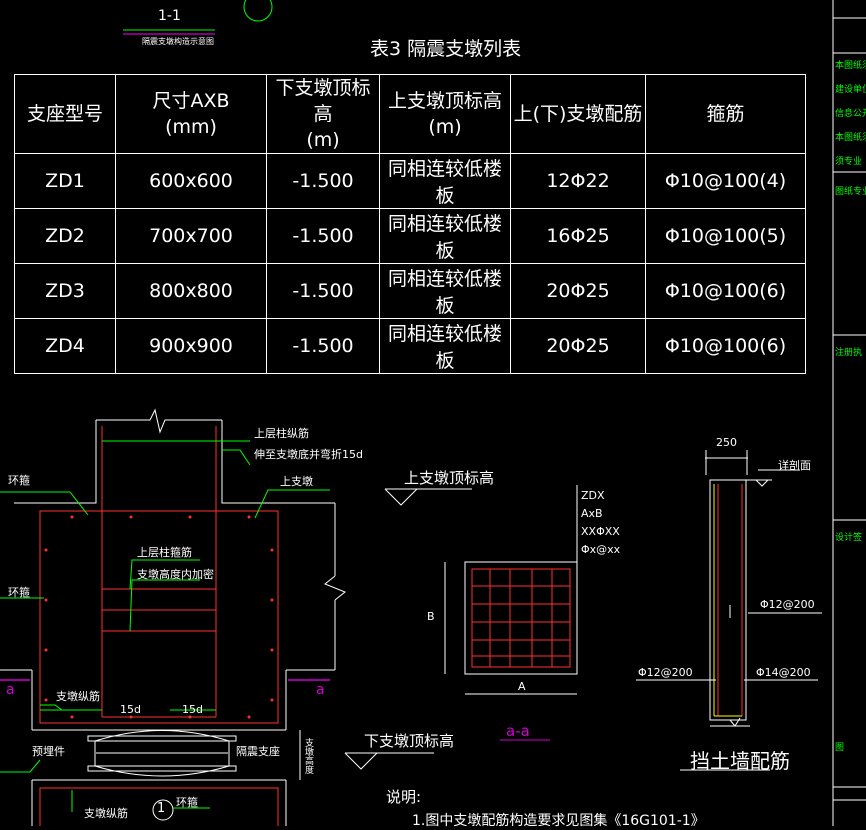 This screenshot has width=866, height=830. I want to click on sidebar-item: 建设单位, so click(850, 90).